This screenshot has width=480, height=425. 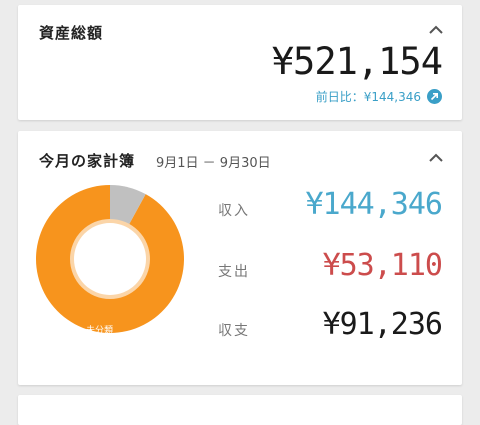 I want to click on donut-hole, so click(x=110, y=259).